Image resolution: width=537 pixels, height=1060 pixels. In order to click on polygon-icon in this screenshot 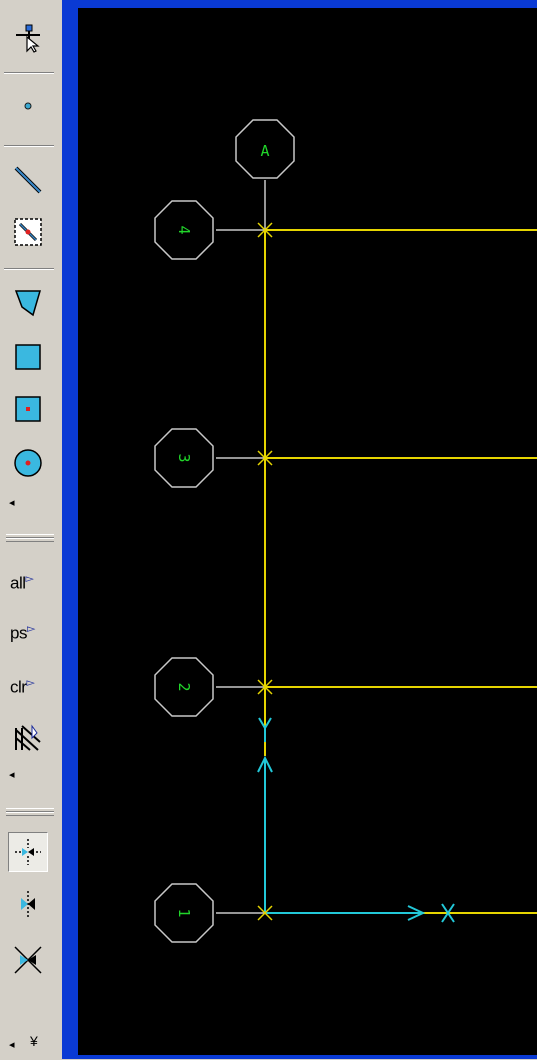, I will do `click(27, 303)`.